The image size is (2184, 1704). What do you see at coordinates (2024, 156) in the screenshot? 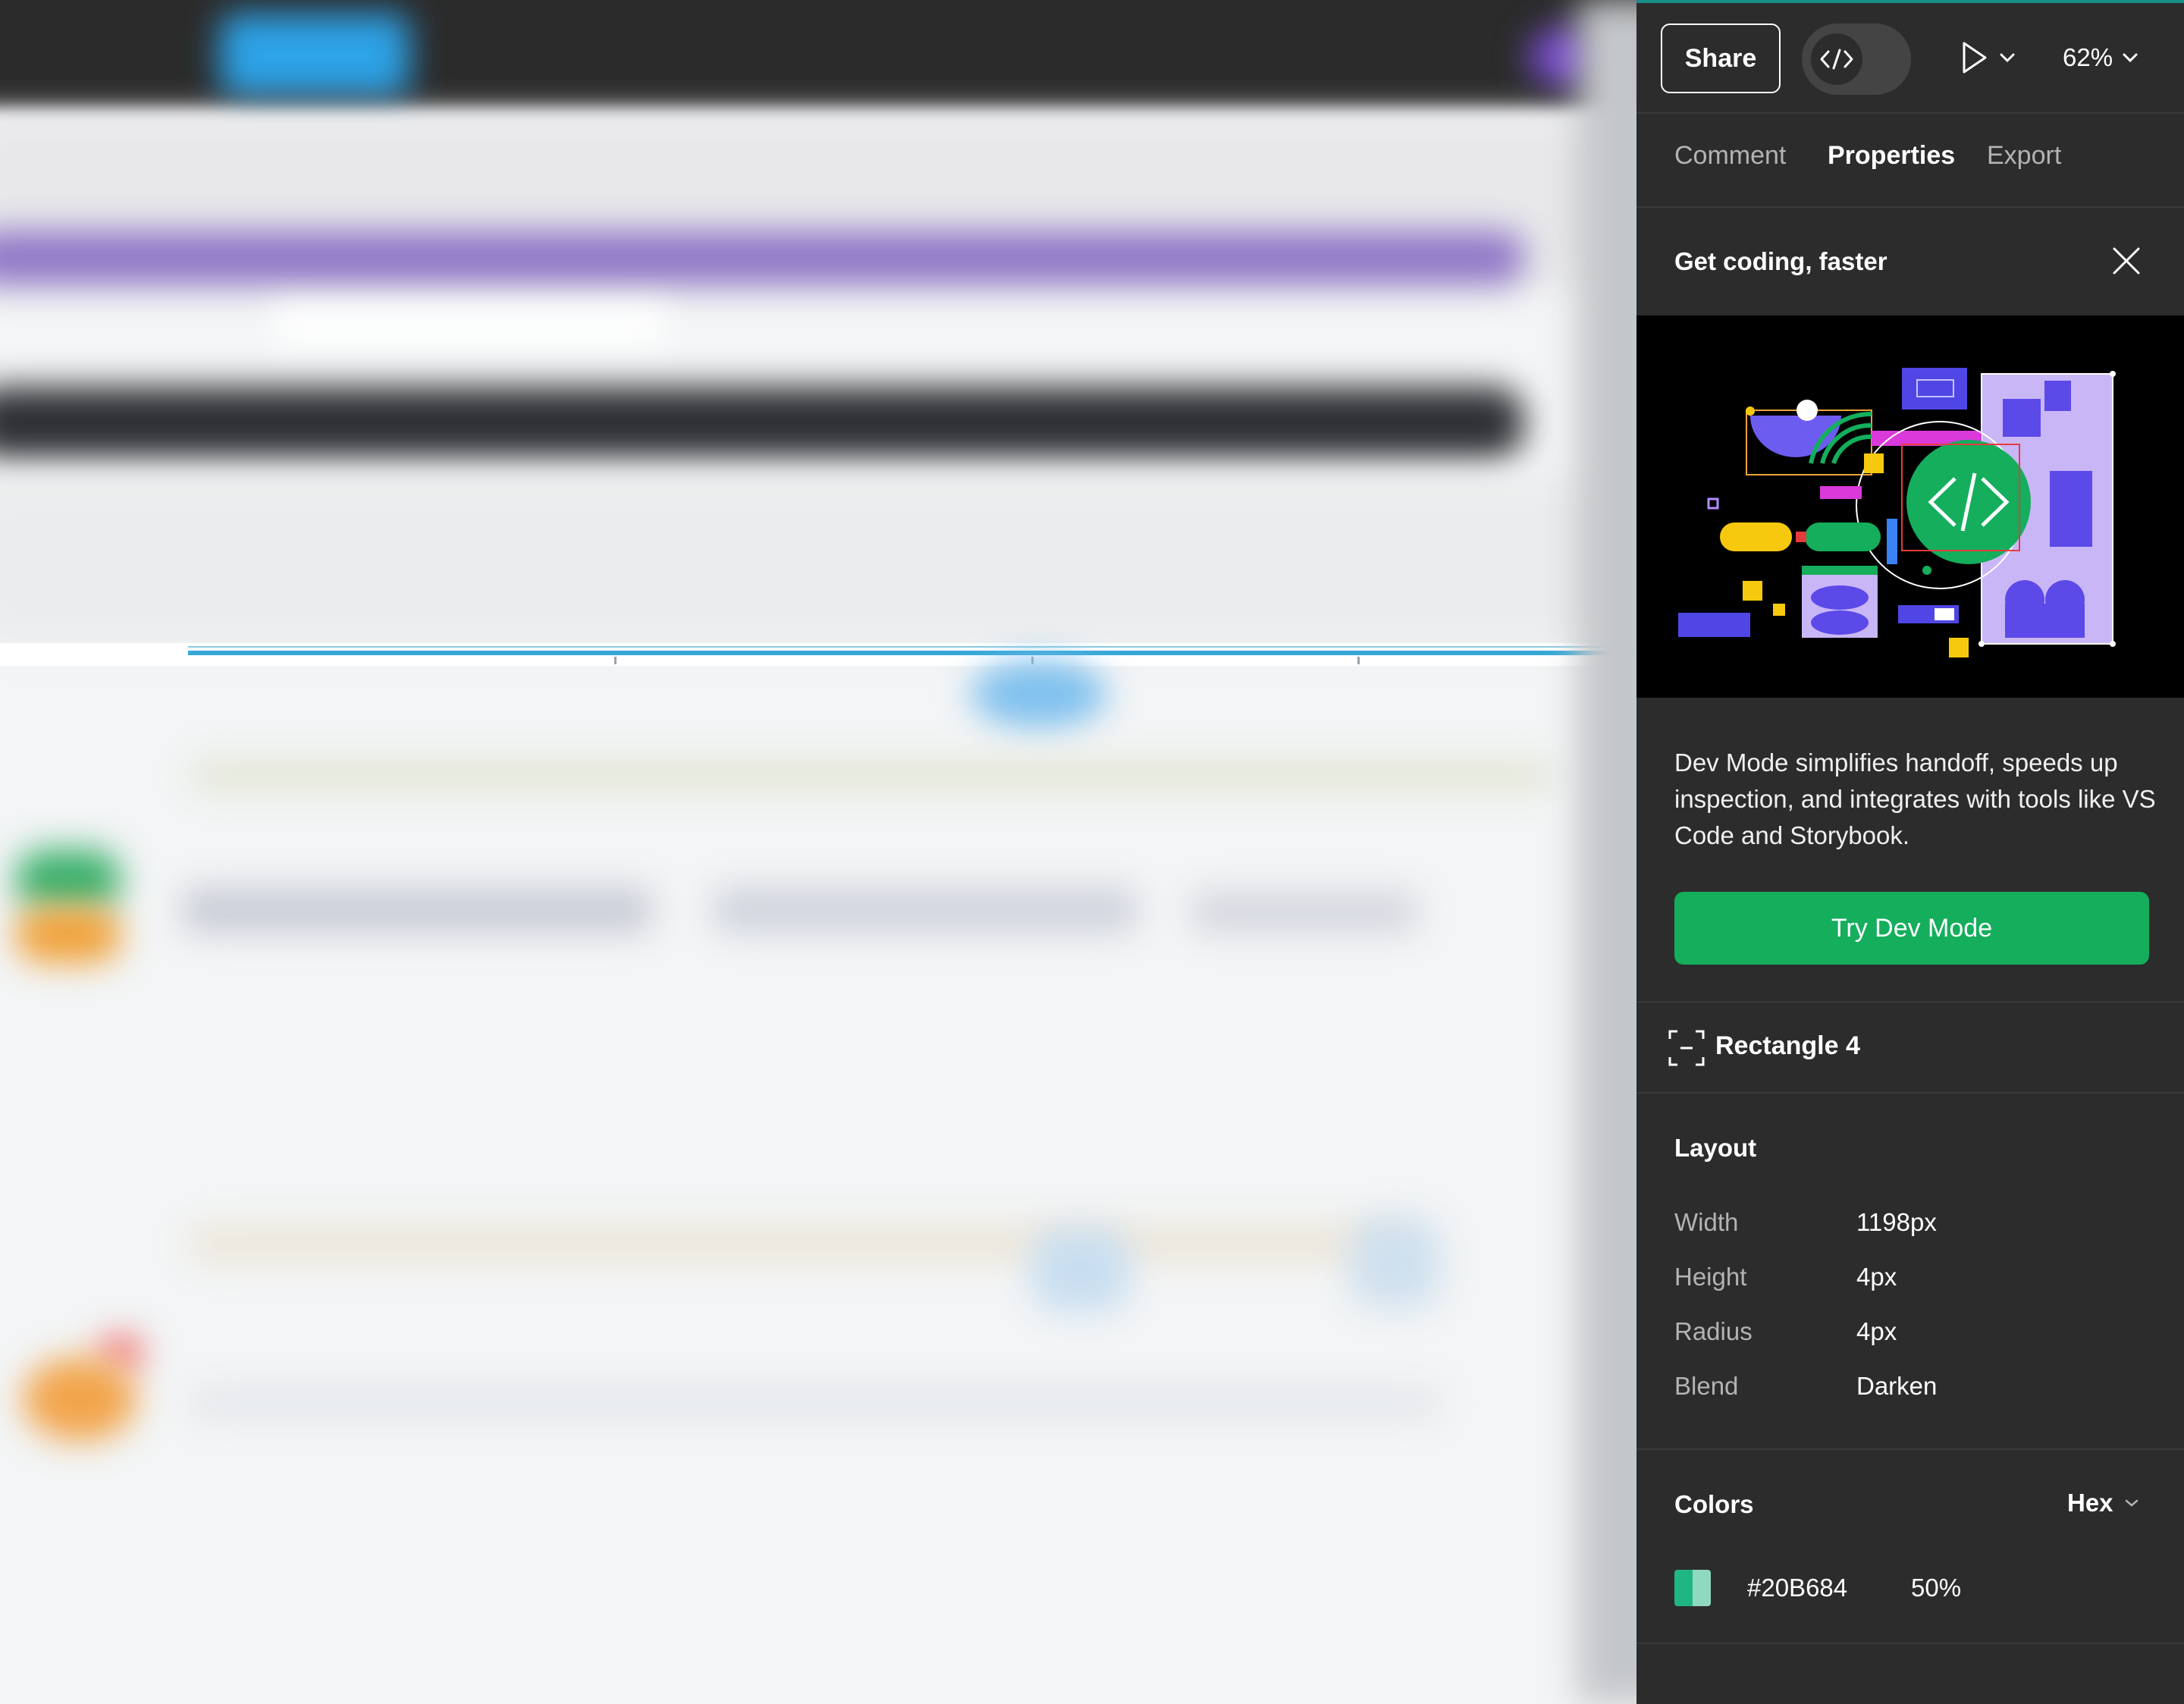
I see `tab-export: Export` at bounding box center [2024, 156].